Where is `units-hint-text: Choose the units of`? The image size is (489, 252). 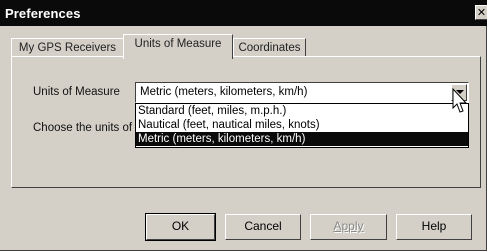 units-hint-text: Choose the units of is located at coordinates (83, 128).